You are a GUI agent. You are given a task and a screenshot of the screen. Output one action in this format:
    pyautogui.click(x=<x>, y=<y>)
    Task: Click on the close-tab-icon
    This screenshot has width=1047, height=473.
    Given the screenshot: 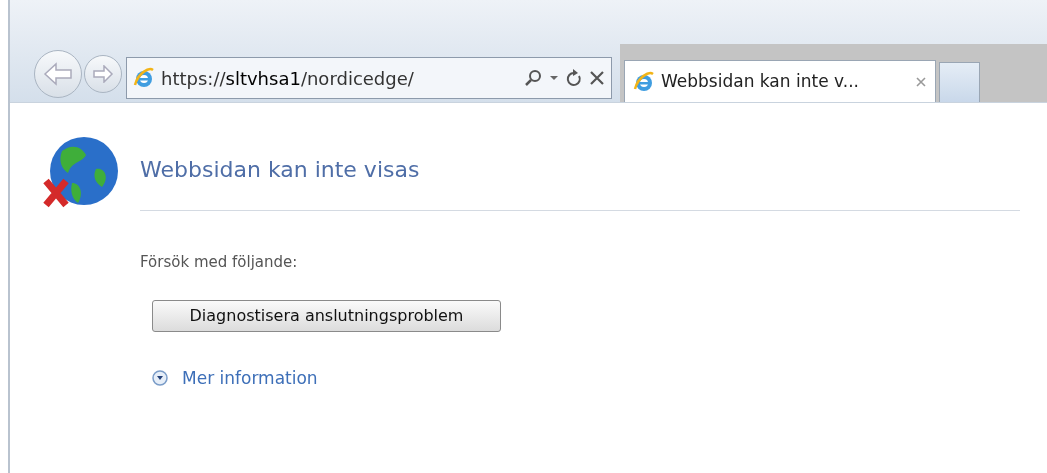 What is the action you would take?
    pyautogui.click(x=921, y=81)
    